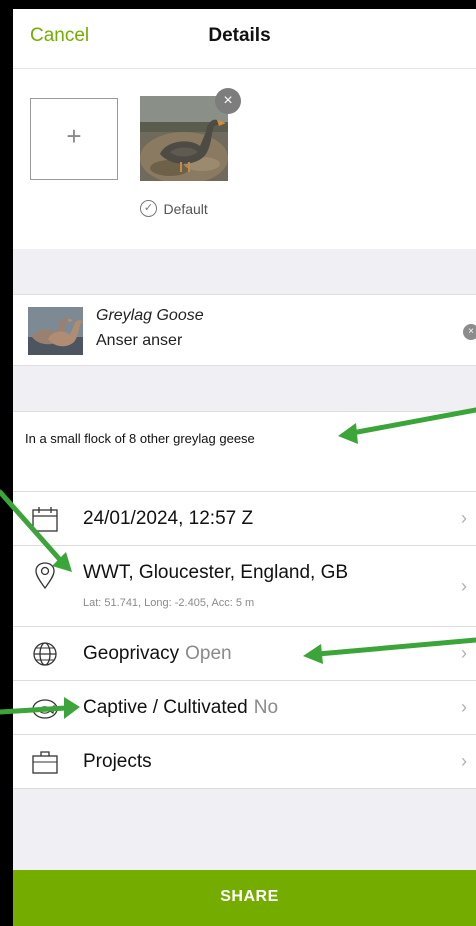  Describe the element at coordinates (117, 761) in the screenshot. I see `projects-label: Projects` at that location.